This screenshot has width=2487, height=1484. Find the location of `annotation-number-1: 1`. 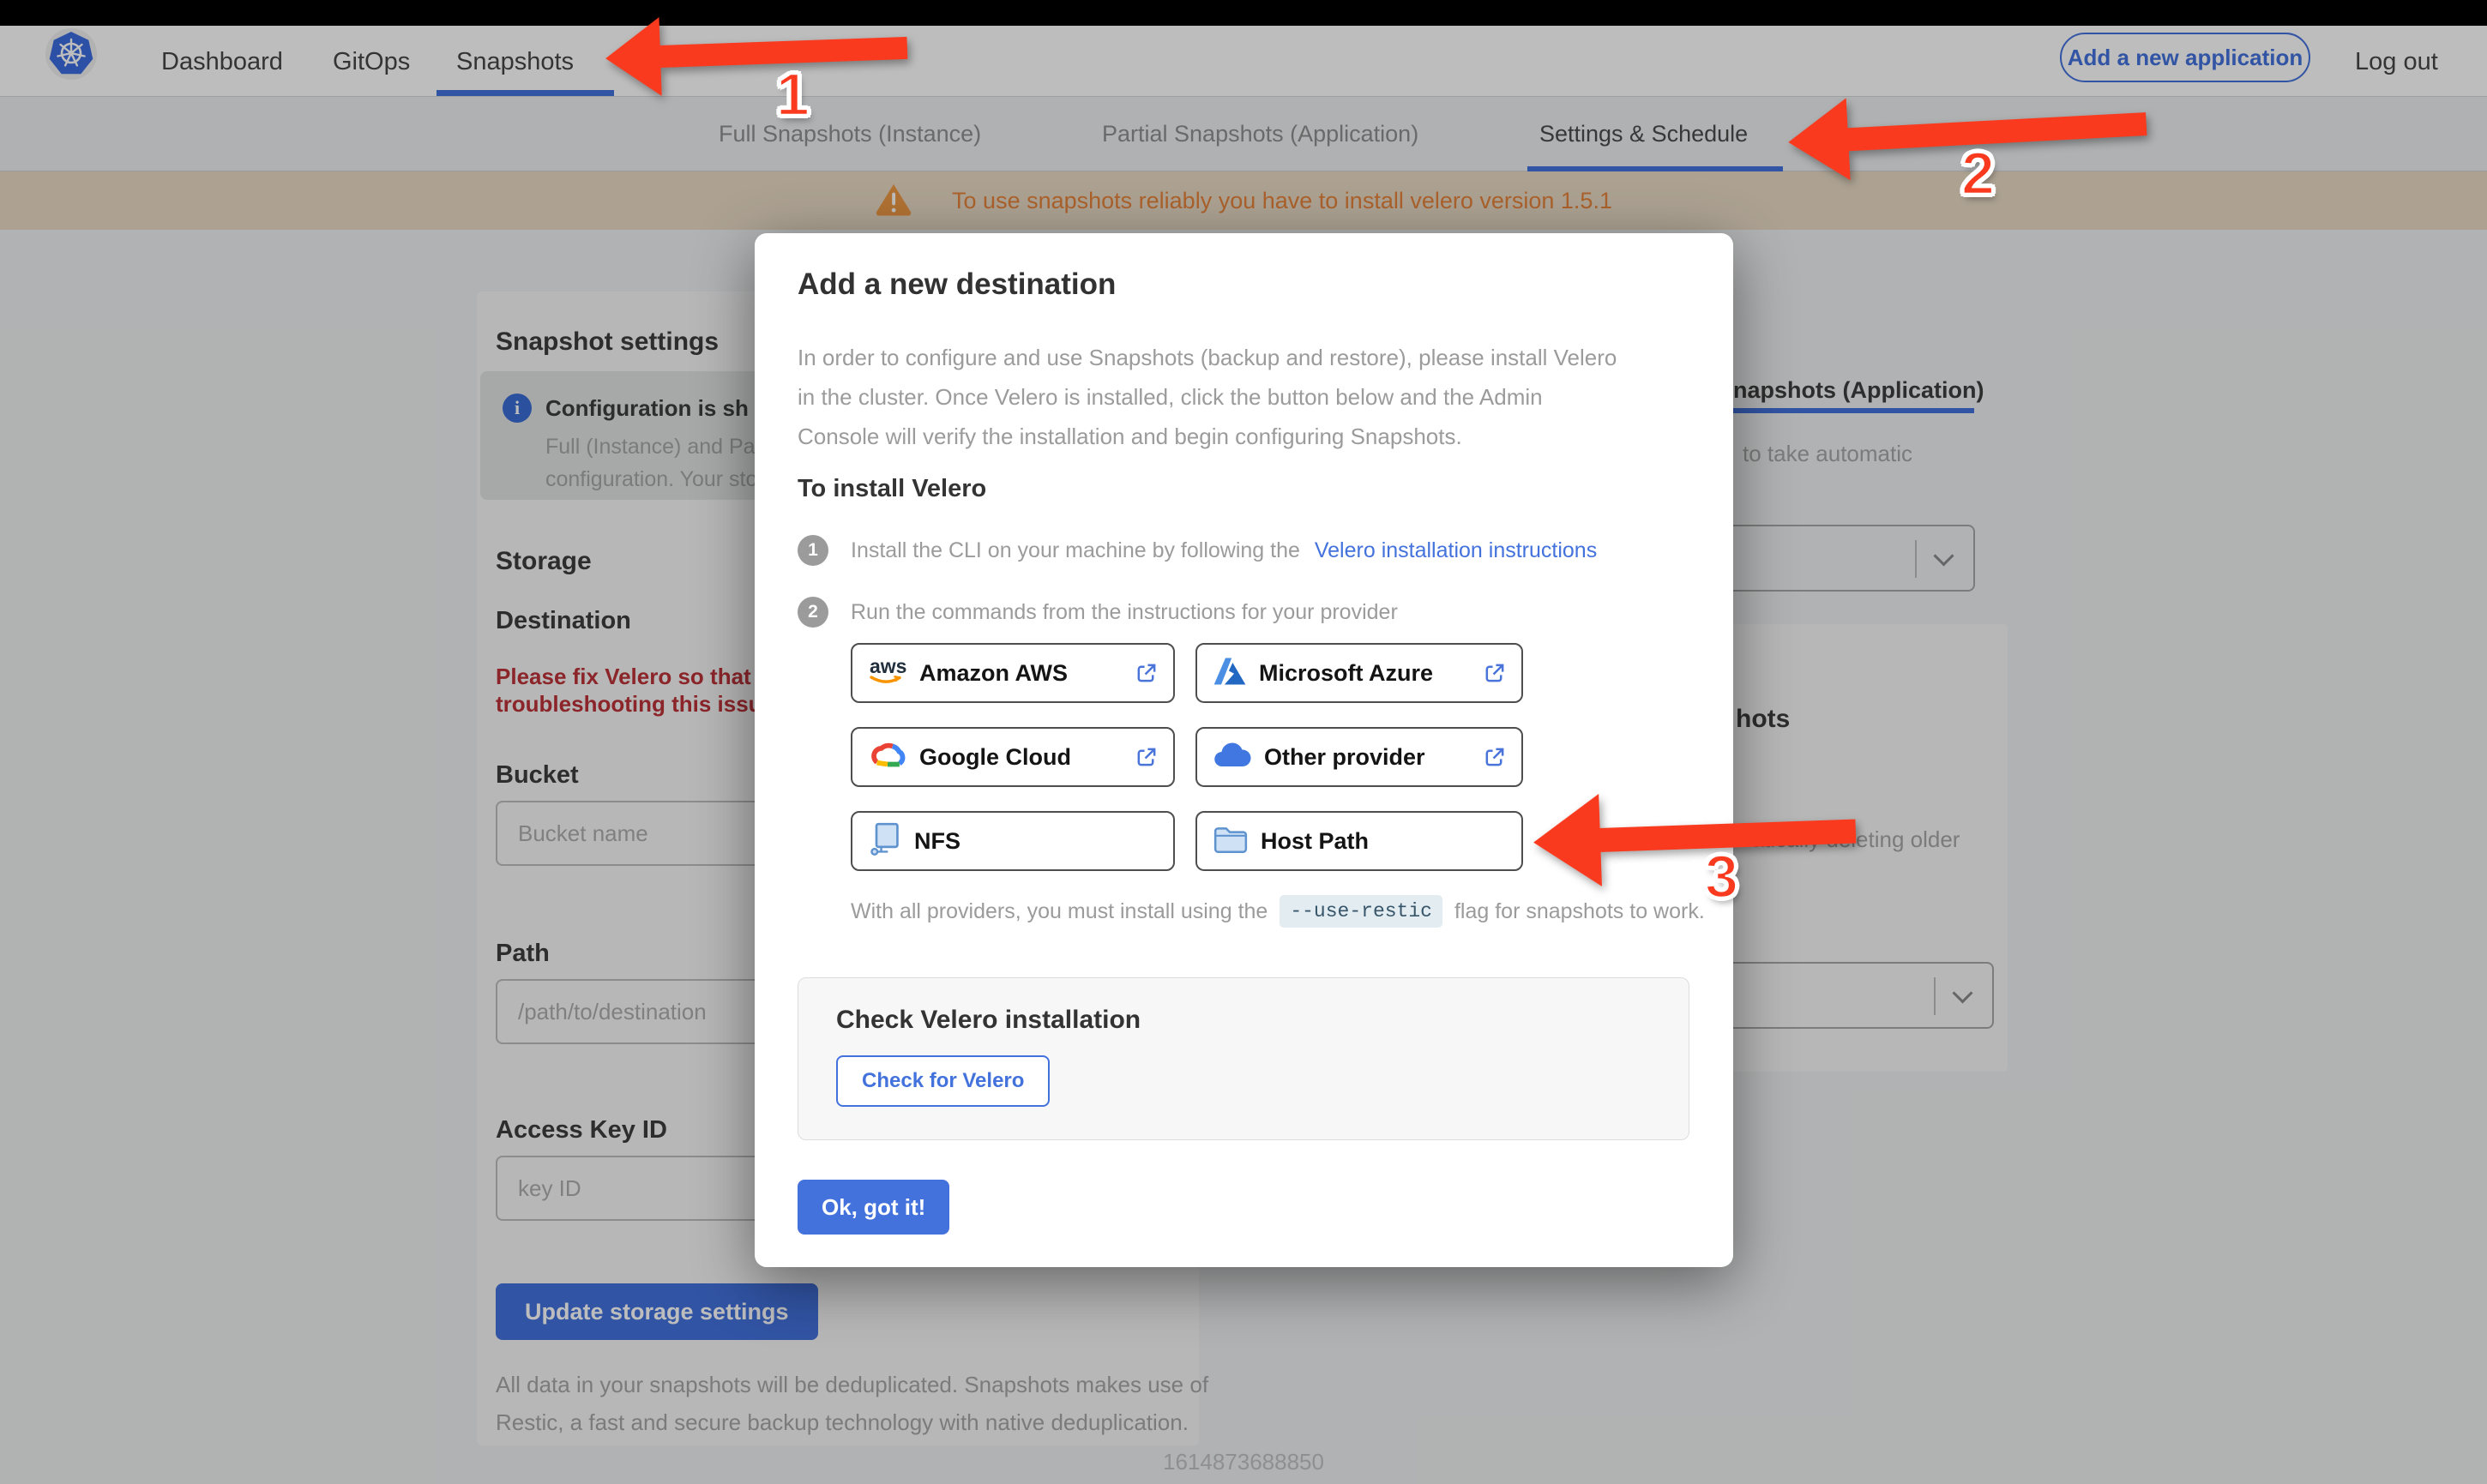

annotation-number-1: 1 is located at coordinates (792, 94).